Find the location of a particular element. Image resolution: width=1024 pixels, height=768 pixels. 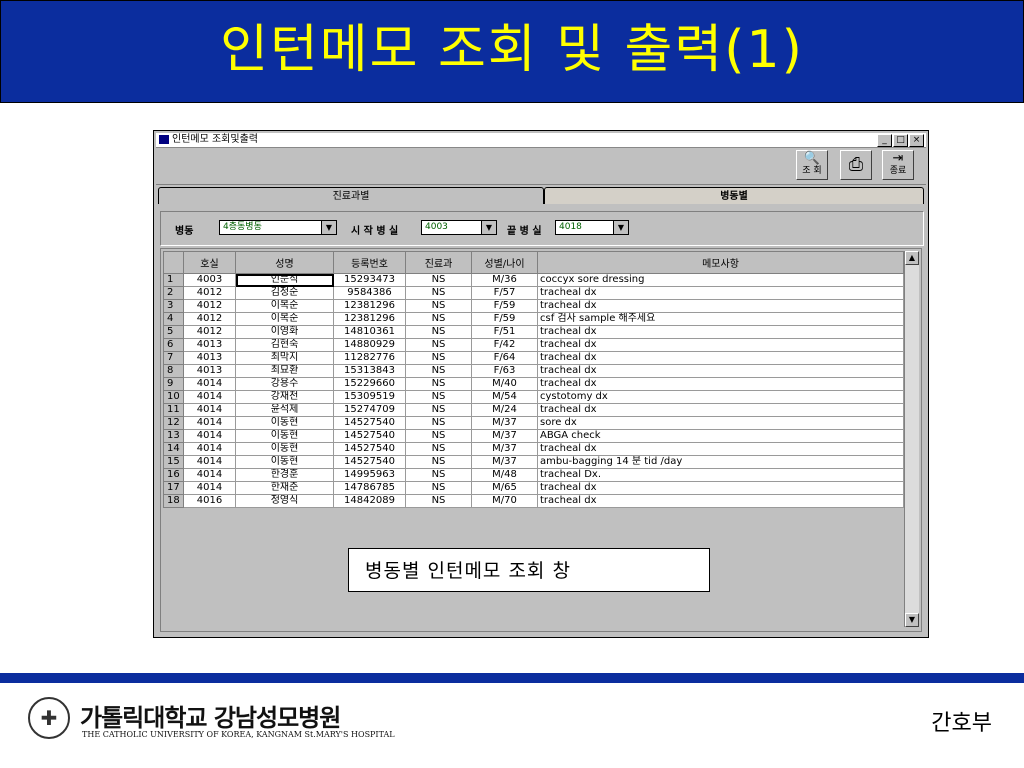

row-number: 4 is located at coordinates (173, 319).